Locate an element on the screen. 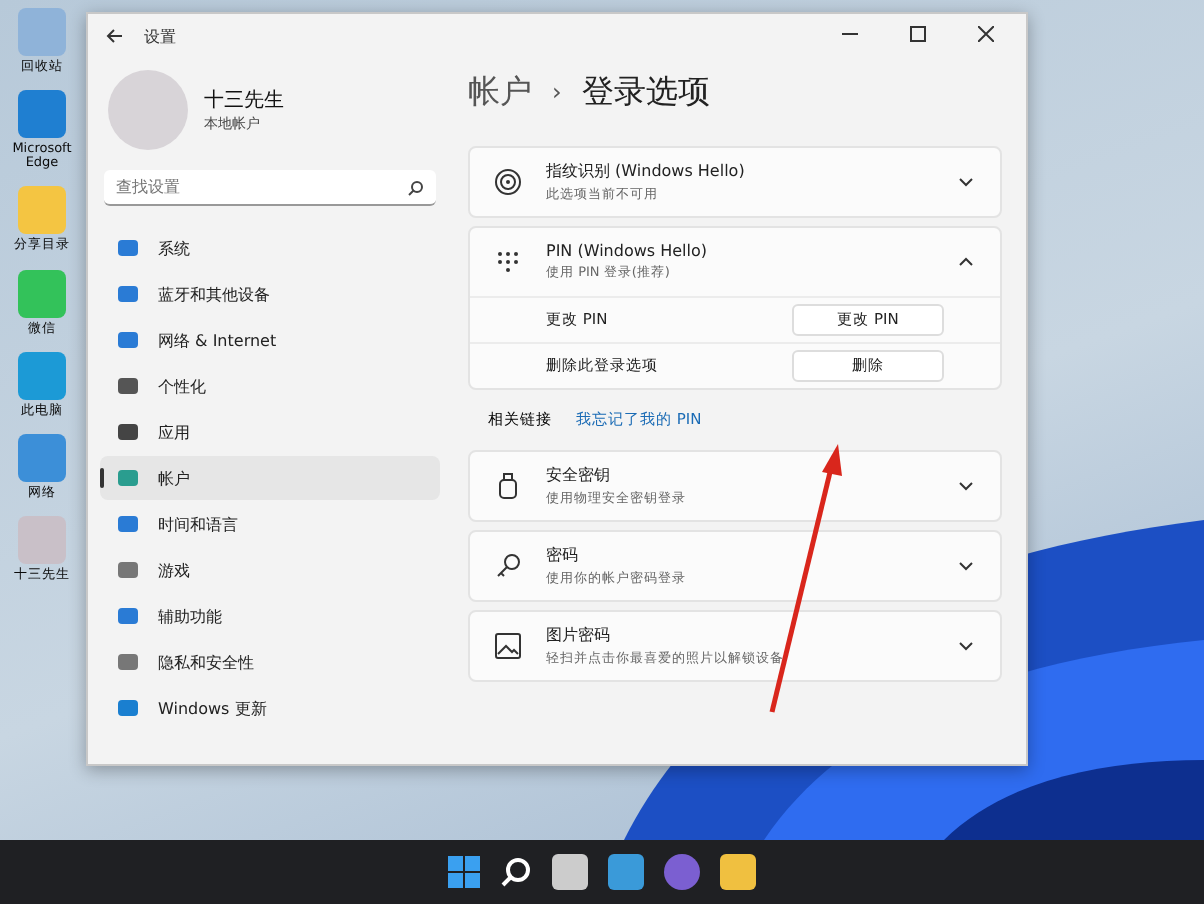 This screenshot has width=1204, height=904. option-title: PIN (Windows Hello) is located at coordinates (627, 251).